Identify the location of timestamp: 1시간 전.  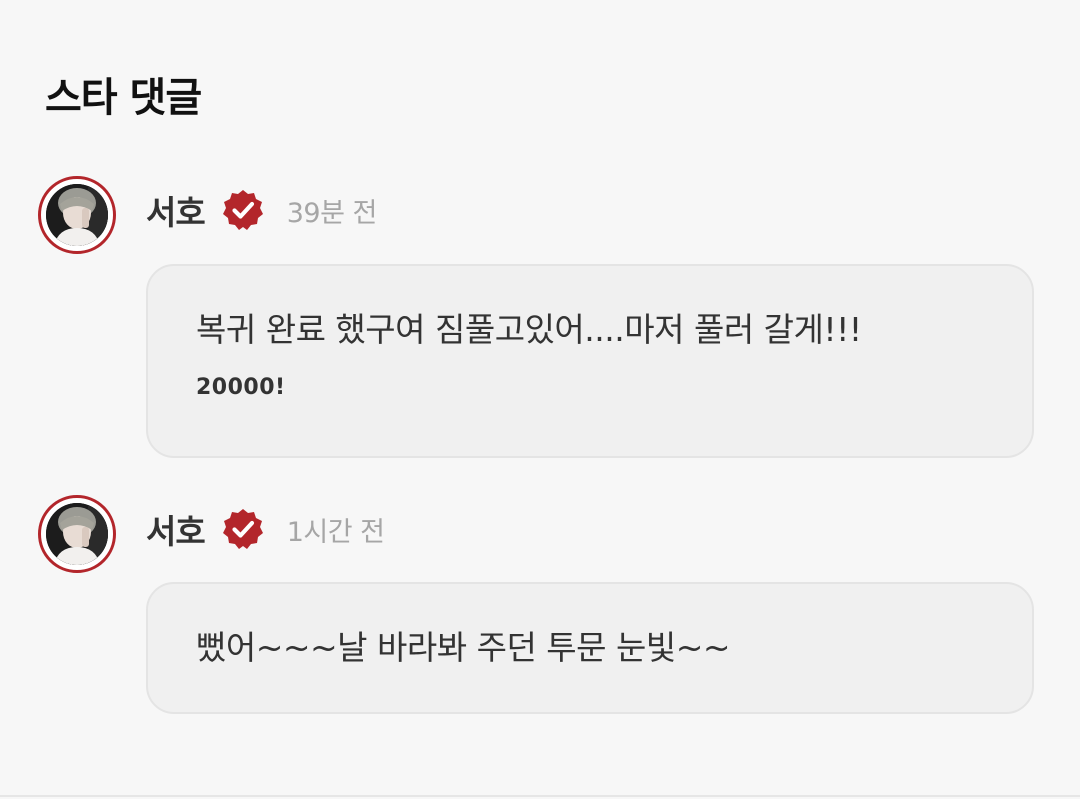
(335, 532).